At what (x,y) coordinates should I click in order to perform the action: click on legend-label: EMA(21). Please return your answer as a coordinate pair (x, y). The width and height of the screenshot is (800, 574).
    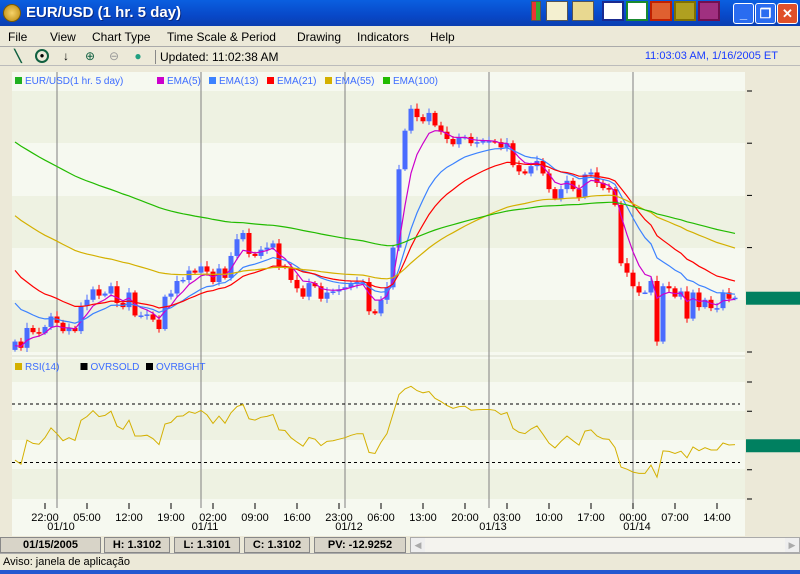
    Looking at the image, I should click on (296, 81).